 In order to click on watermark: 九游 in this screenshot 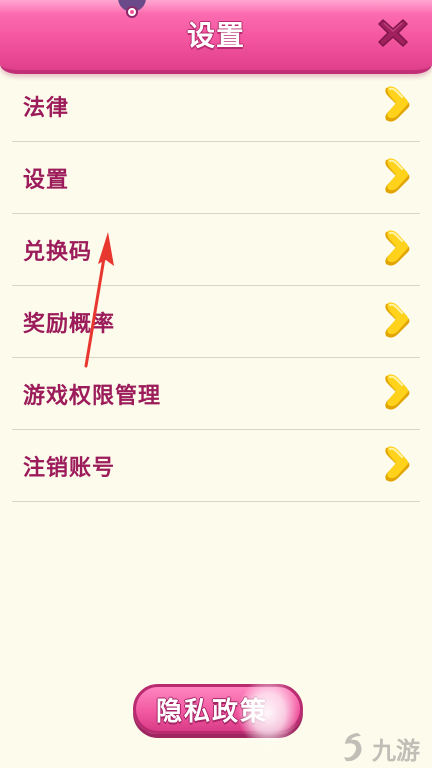, I will do `click(384, 746)`.